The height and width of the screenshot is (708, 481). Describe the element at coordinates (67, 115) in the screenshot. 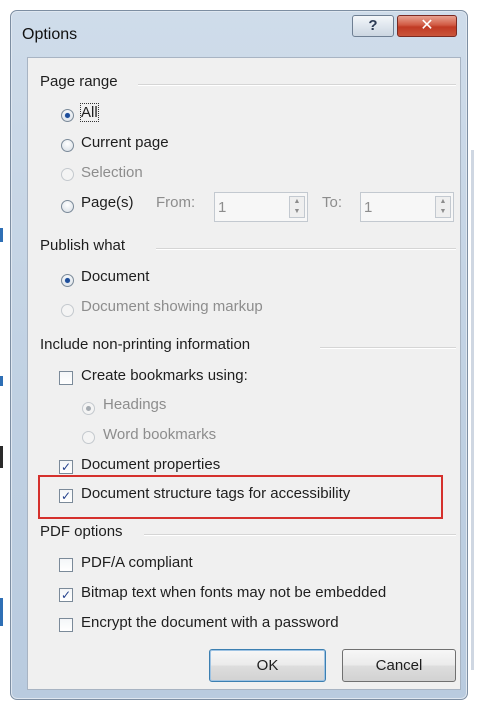

I see `radio-all` at that location.